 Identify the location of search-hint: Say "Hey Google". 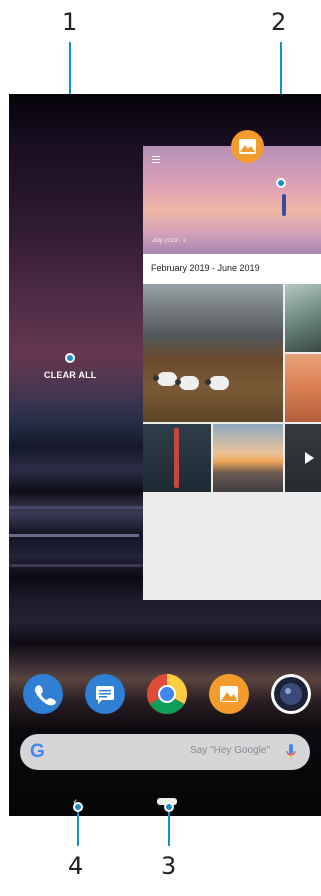
(230, 750).